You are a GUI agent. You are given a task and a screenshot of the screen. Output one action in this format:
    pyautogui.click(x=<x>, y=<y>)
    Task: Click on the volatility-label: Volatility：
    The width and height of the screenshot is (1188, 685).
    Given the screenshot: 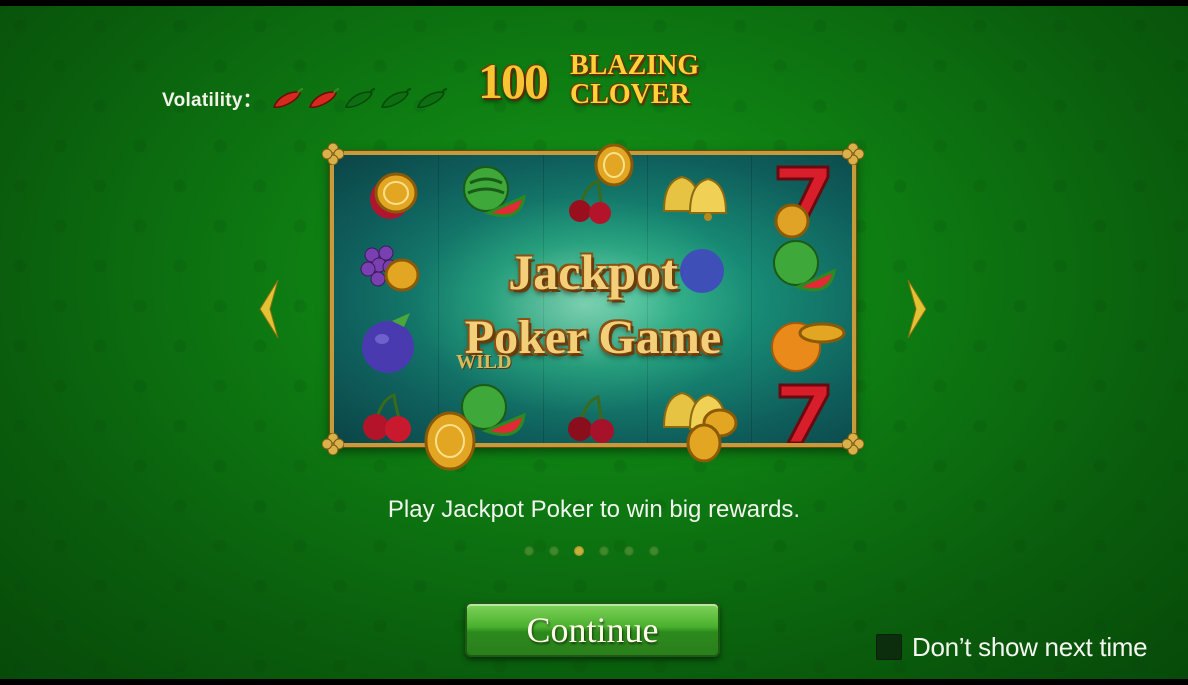 What is the action you would take?
    pyautogui.click(x=212, y=100)
    